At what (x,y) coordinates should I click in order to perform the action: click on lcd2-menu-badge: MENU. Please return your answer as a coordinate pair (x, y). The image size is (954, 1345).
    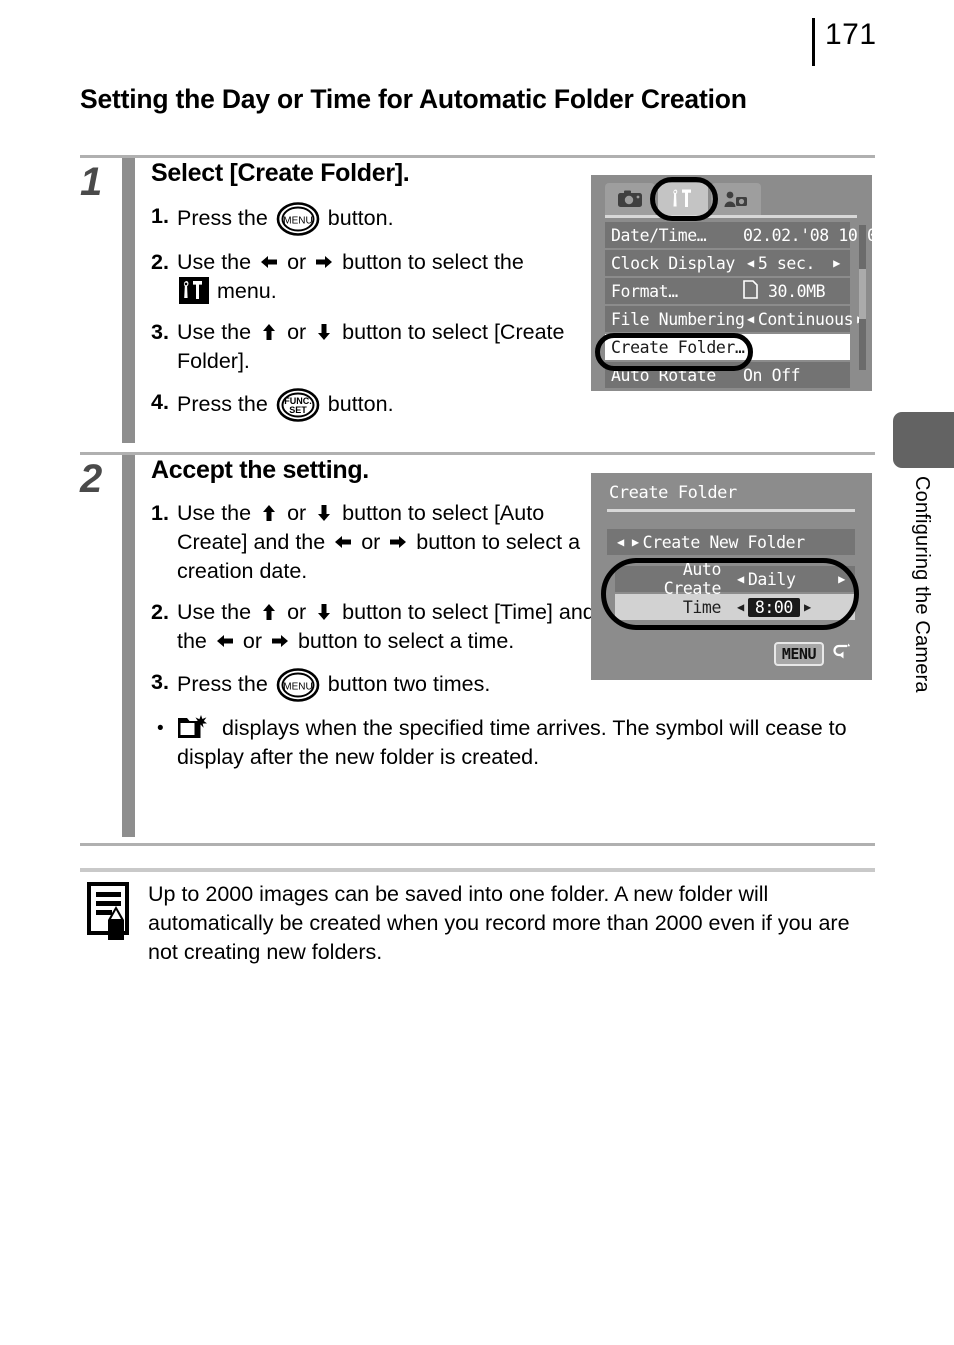
    Looking at the image, I should click on (812, 654).